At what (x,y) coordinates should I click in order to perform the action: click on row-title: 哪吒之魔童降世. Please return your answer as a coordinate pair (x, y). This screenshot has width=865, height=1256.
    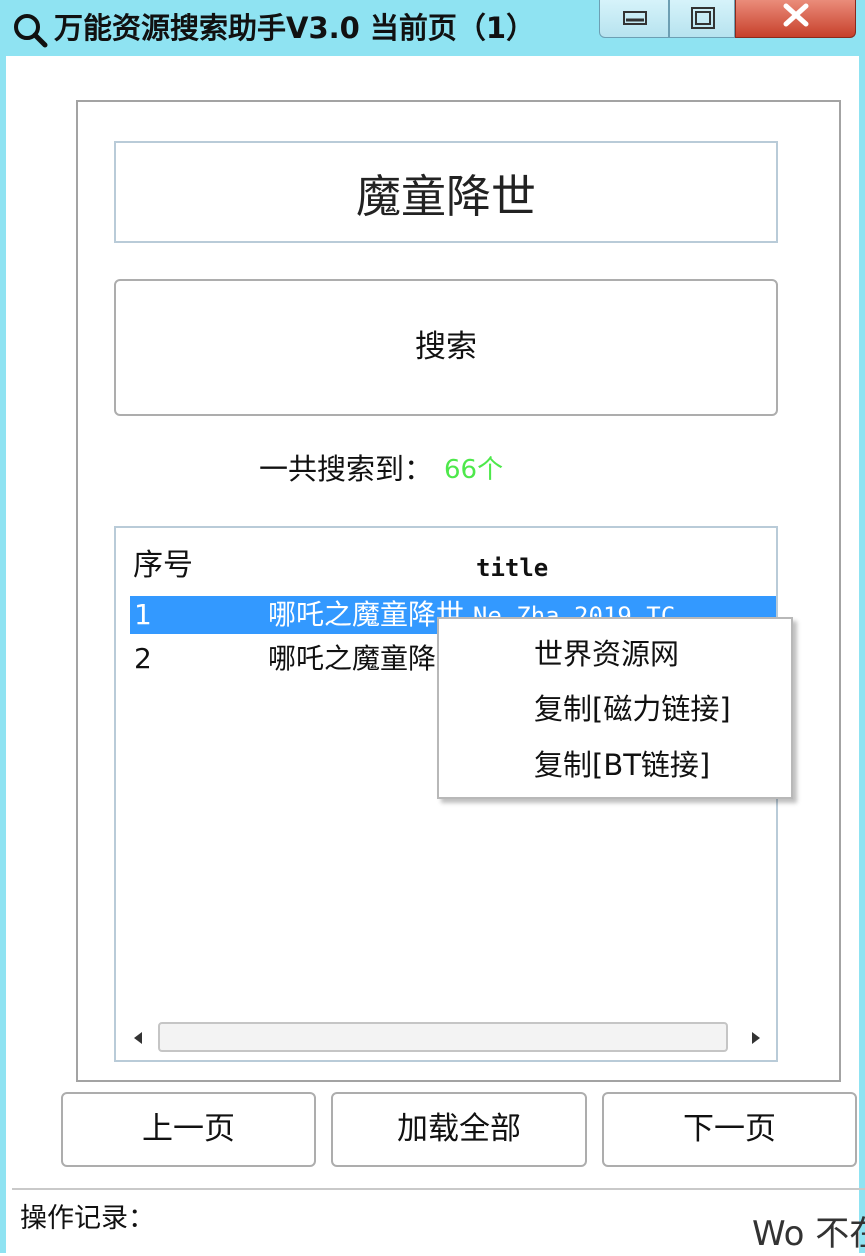
    Looking at the image, I should click on (366, 659).